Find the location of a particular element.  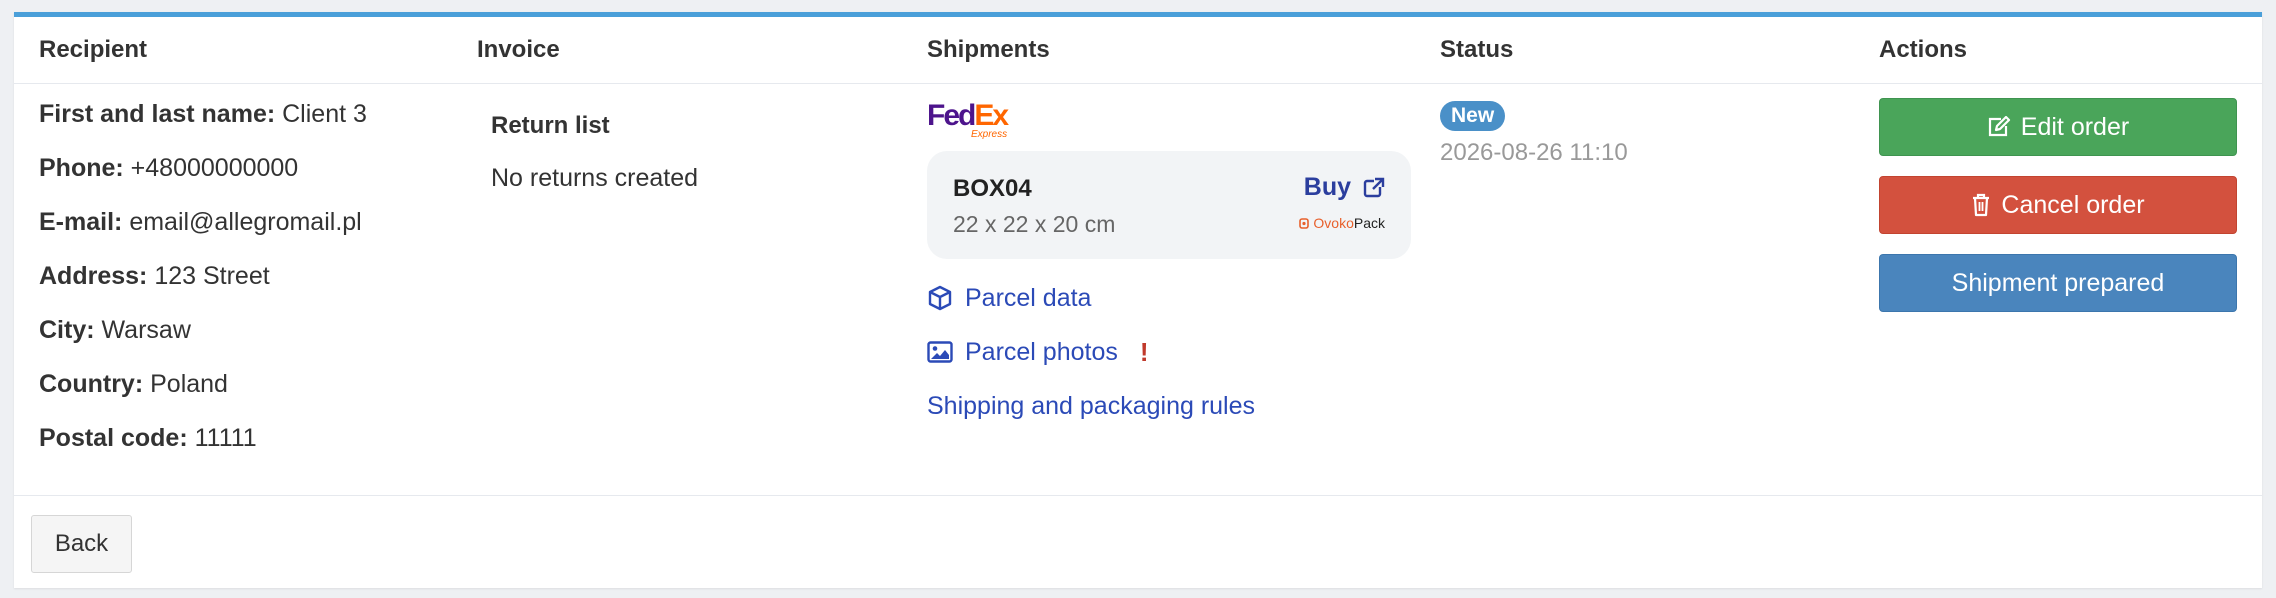

footer-divider is located at coordinates (1138, 495).